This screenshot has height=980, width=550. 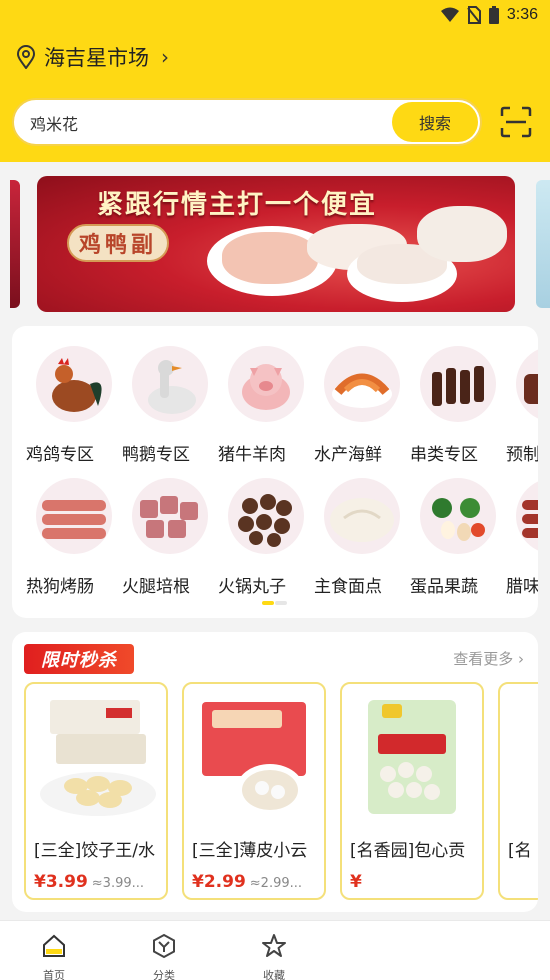 I want to click on nav-label: 分类, so click(x=164, y=974).